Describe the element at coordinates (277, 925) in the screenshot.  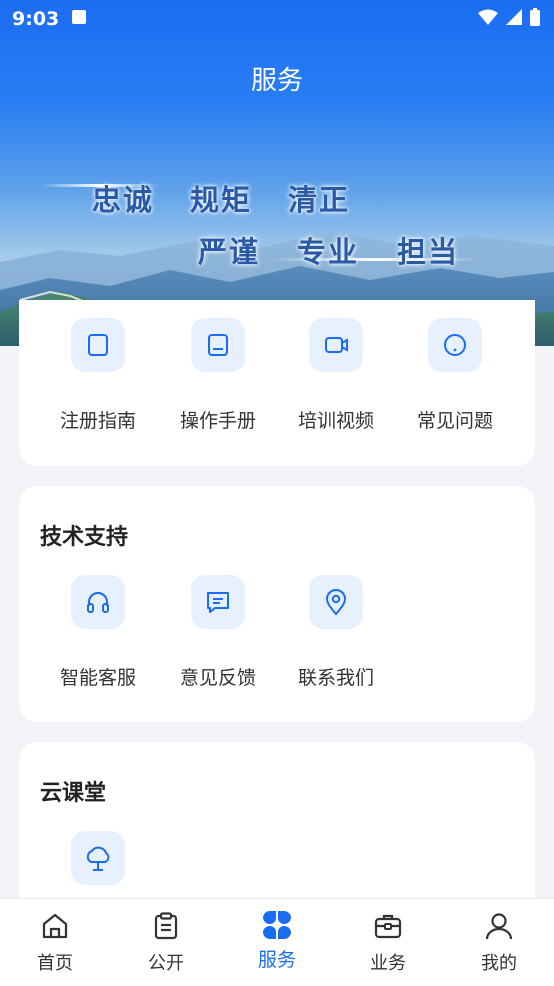
I see `grid-icon` at that location.